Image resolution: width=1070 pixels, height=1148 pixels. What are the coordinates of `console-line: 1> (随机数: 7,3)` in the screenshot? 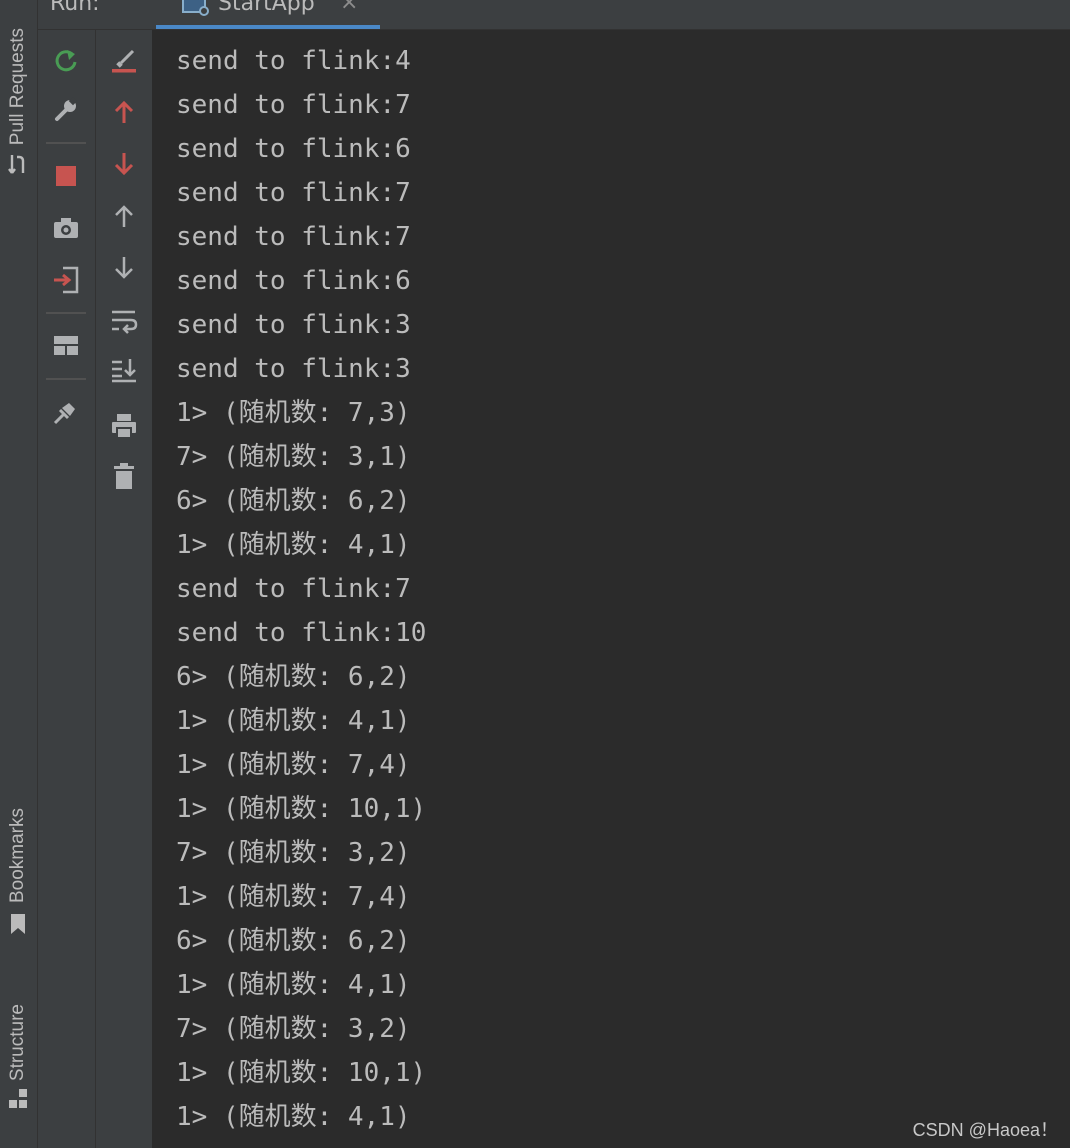 It's located at (293, 413).